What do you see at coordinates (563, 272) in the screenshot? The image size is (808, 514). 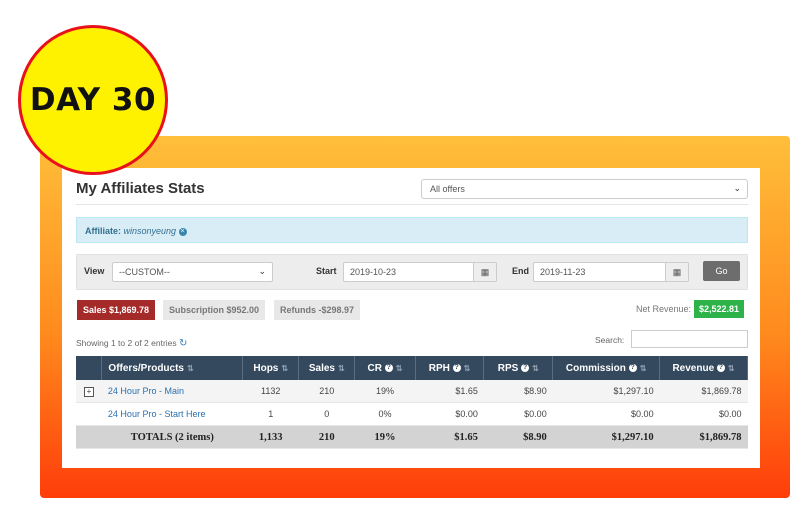 I see `end-date-value: 2019-11-23` at bounding box center [563, 272].